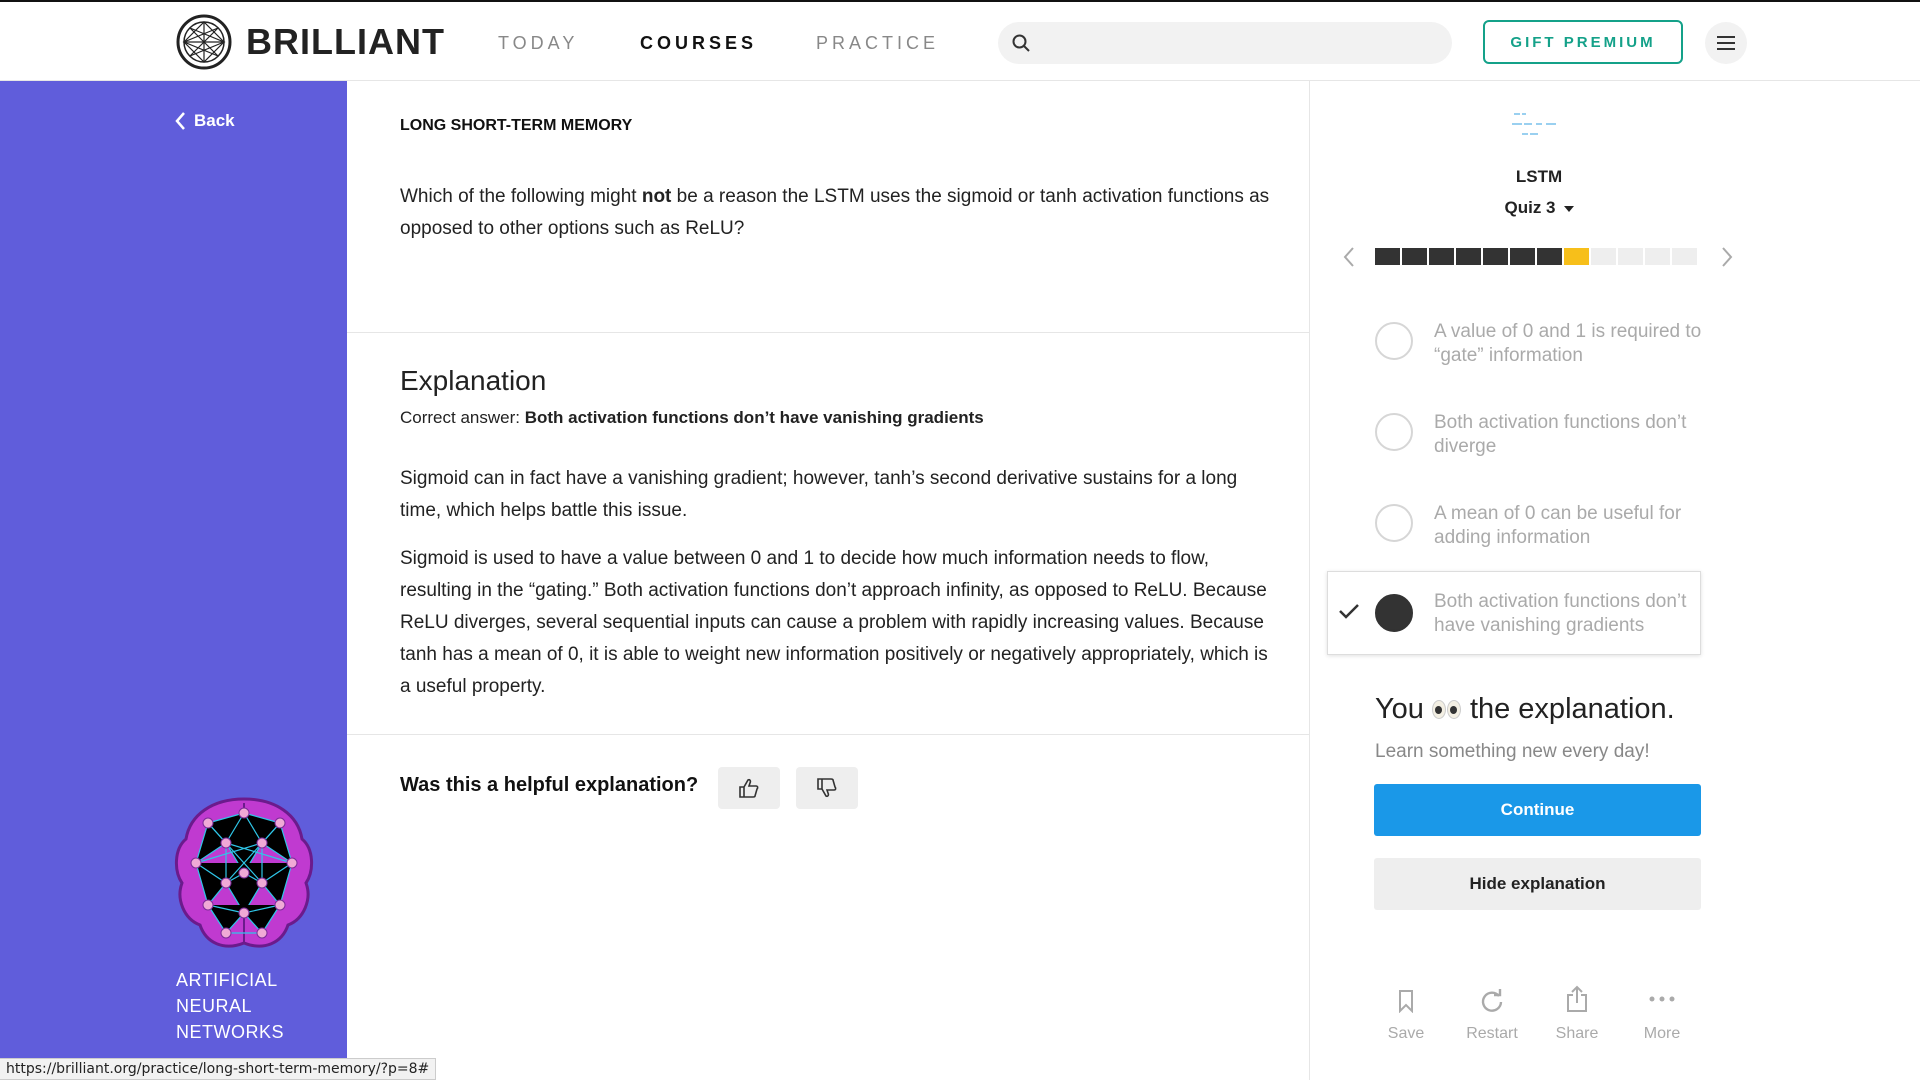  I want to click on course-title: ARTIFICIAL NEURAL NETWORKS, so click(256, 1006).